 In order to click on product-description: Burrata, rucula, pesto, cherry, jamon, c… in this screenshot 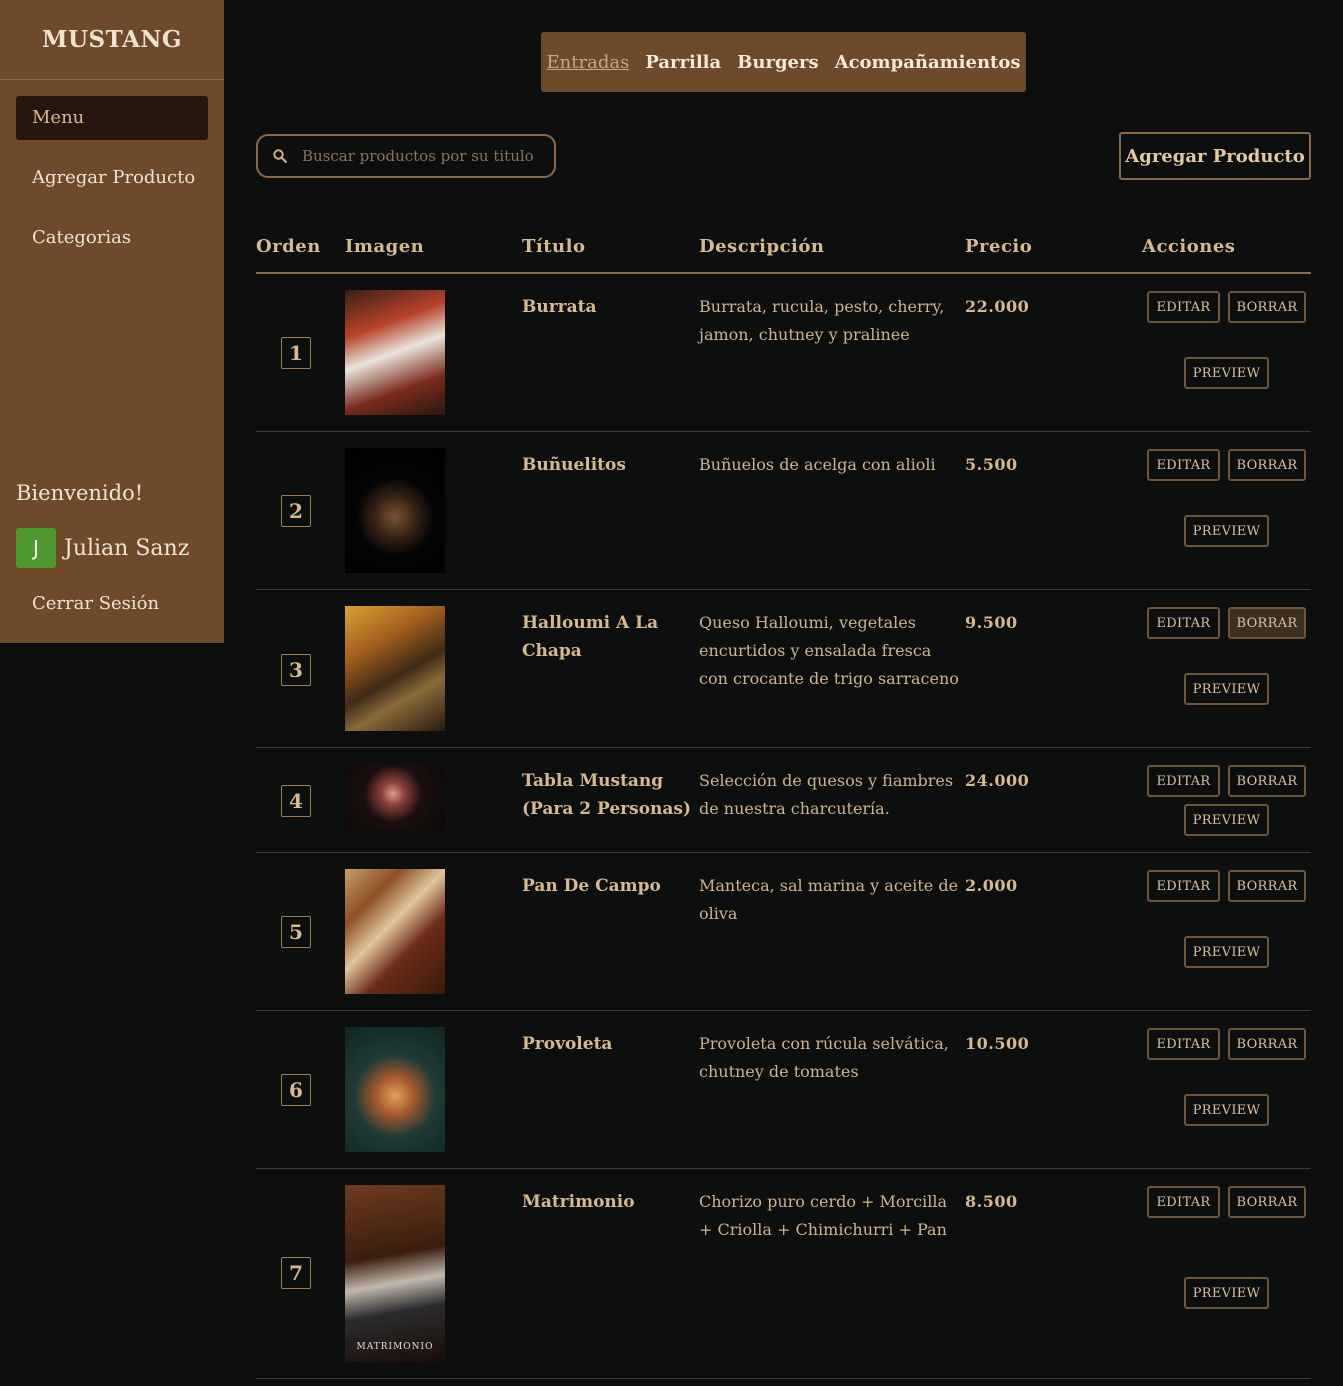, I will do `click(822, 320)`.